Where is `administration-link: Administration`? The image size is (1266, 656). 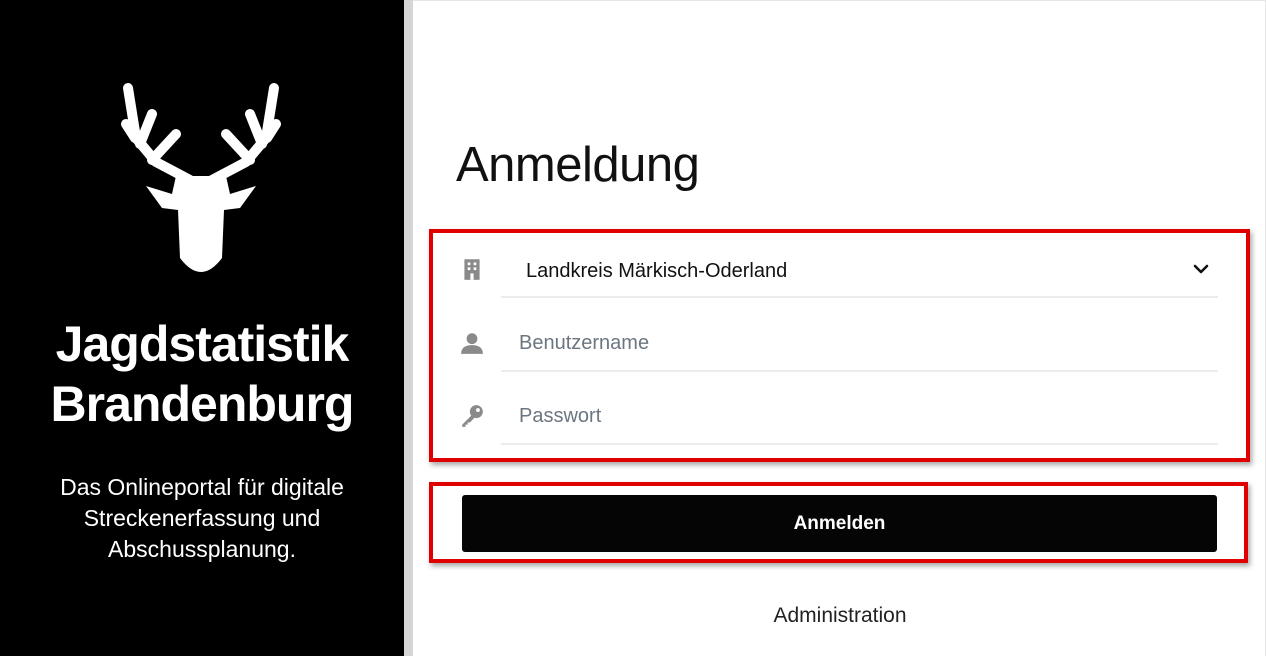
administration-link: Administration is located at coordinates (840, 616).